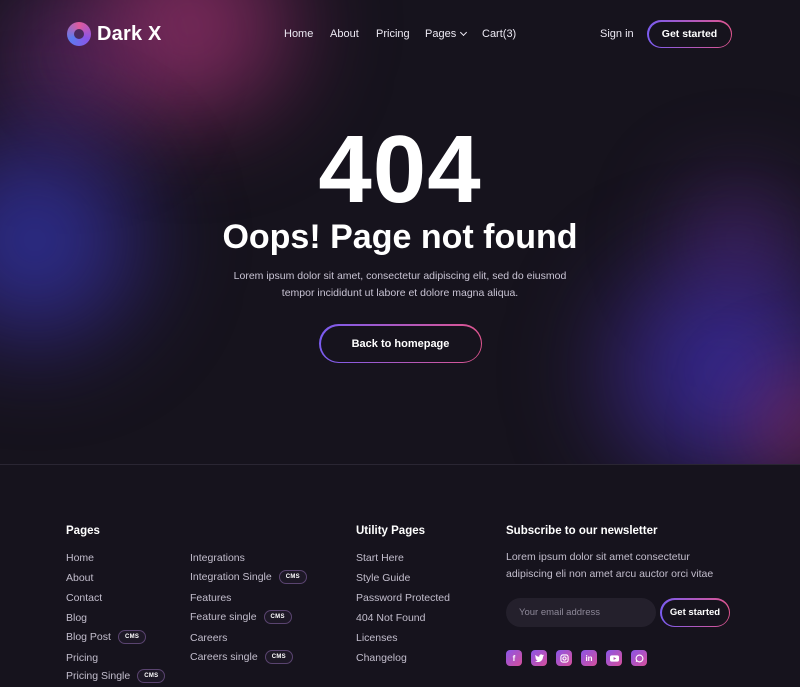  I want to click on footer-link-home: Home, so click(80, 558).